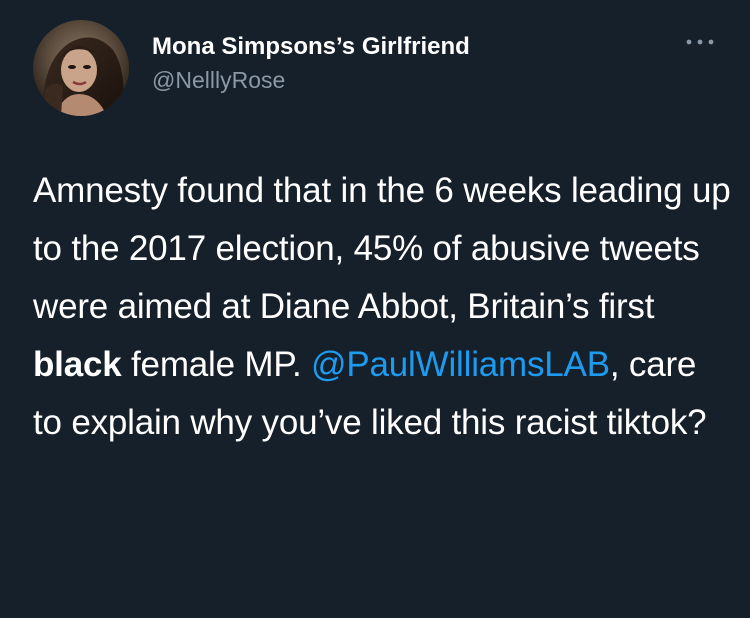  I want to click on avatar-image, so click(81, 68).